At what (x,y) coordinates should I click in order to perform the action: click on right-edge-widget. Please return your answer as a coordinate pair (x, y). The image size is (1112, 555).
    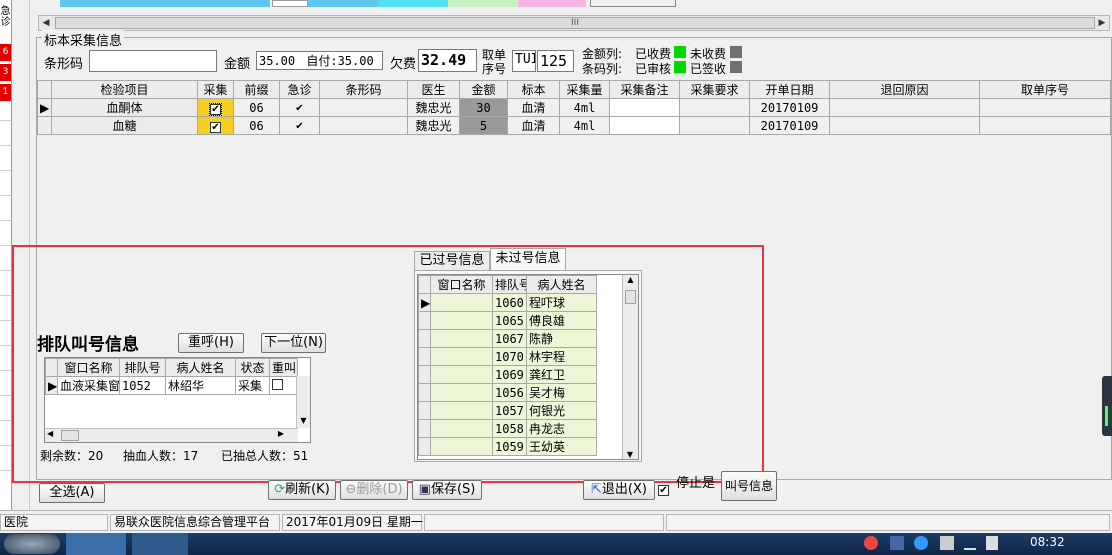
    Looking at the image, I should click on (1107, 406).